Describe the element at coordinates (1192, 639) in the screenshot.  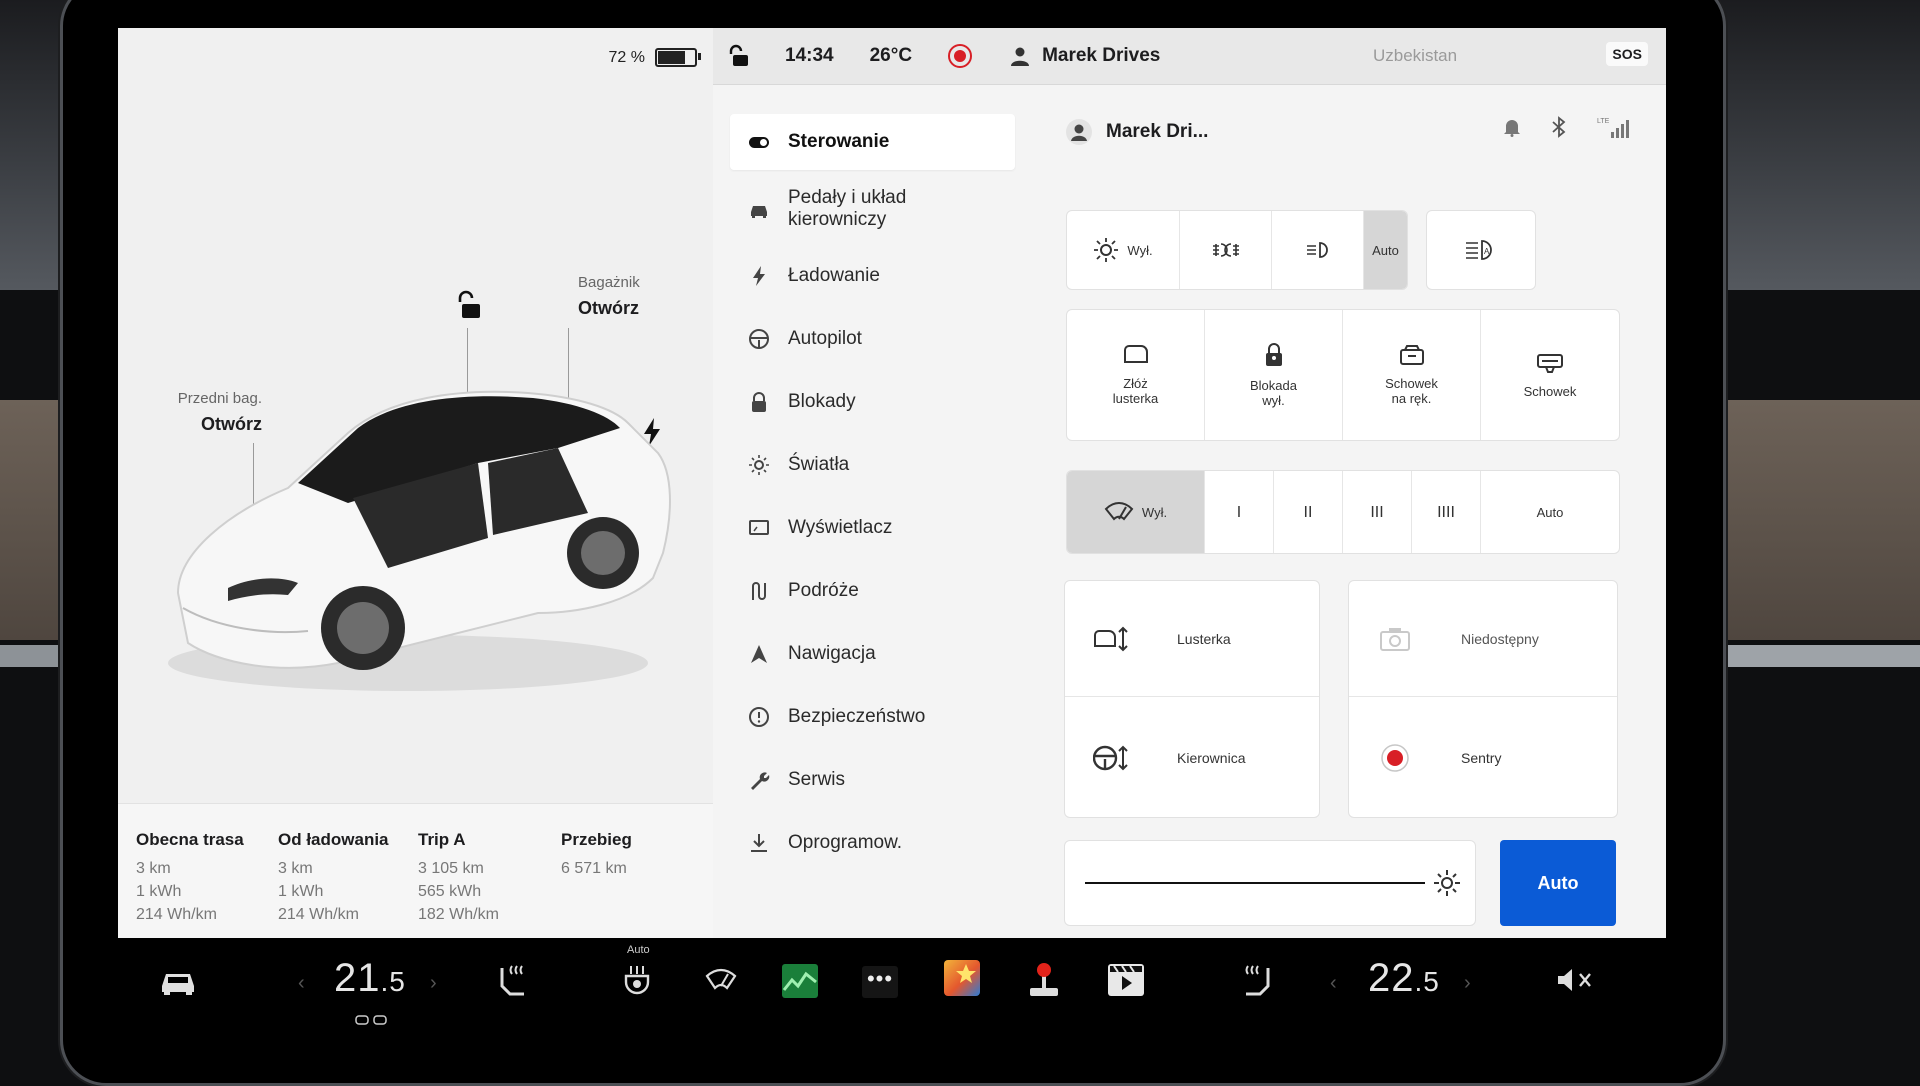
I see `mirrors-adjust-button: Lusterka` at that location.